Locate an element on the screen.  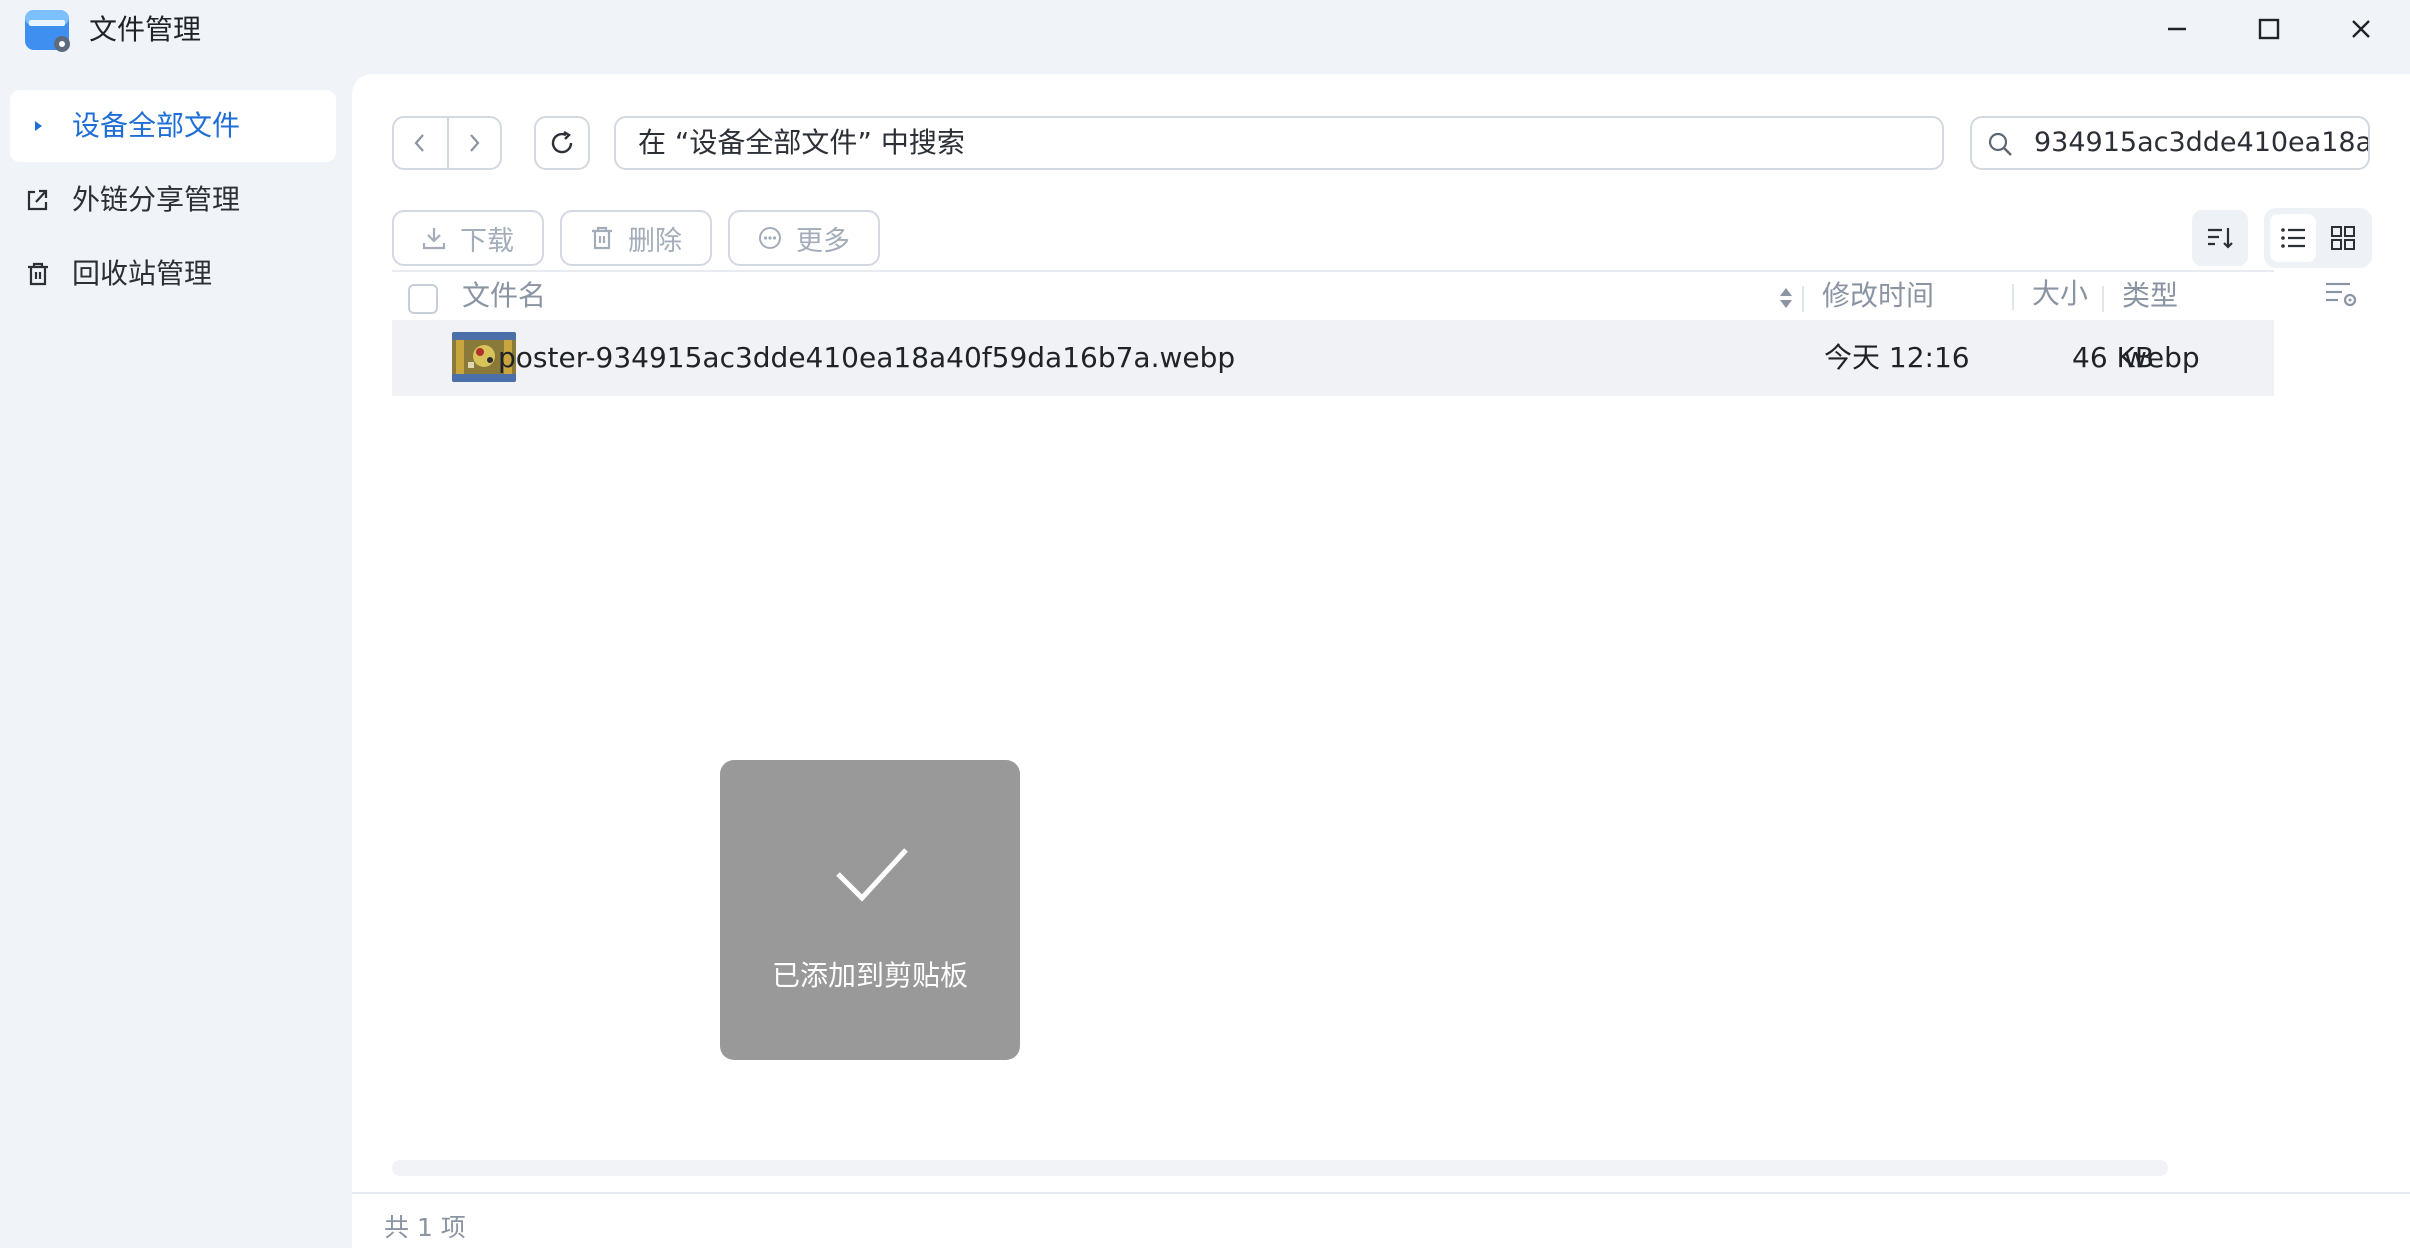
sidebar-item-all-files: 设备全部文件 is located at coordinates (173, 126).